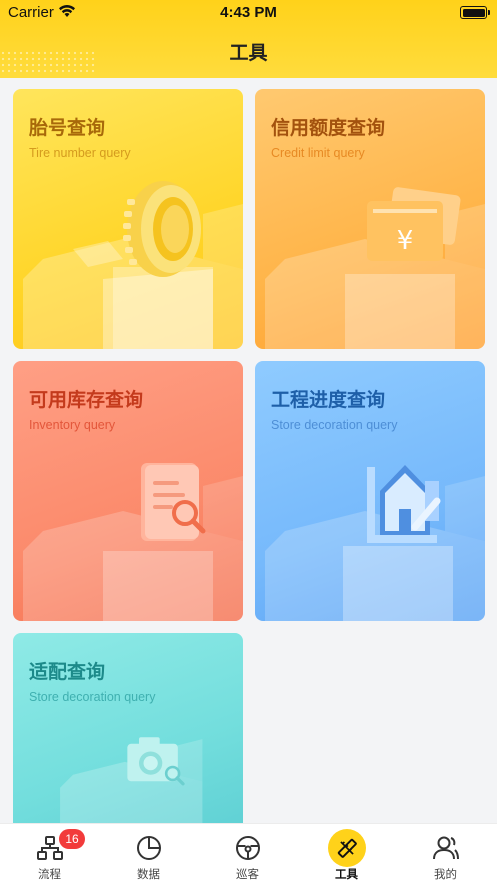 This screenshot has height=883, width=497. I want to click on tab-data: 数据, so click(148, 853).